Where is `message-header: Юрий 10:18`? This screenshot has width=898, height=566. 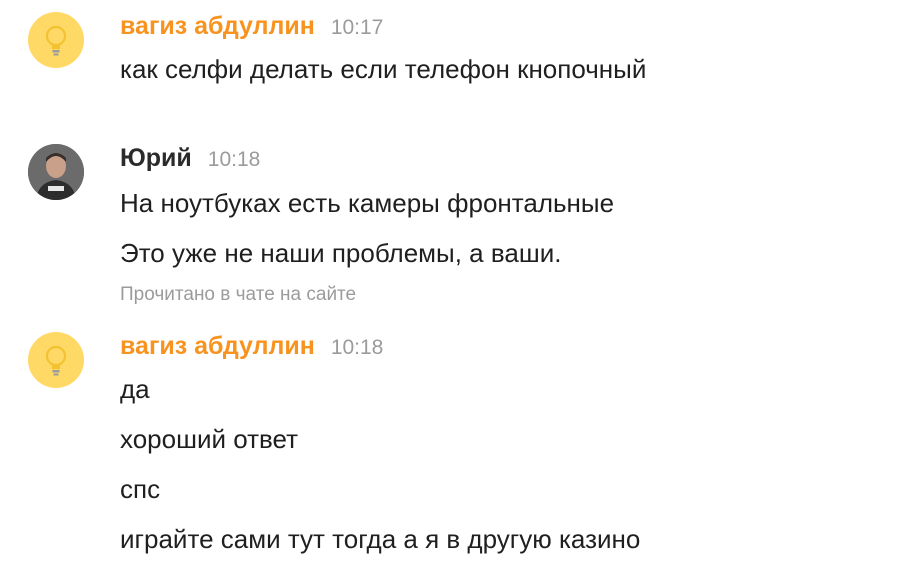
message-header: Юрий 10:18 is located at coordinates (190, 159).